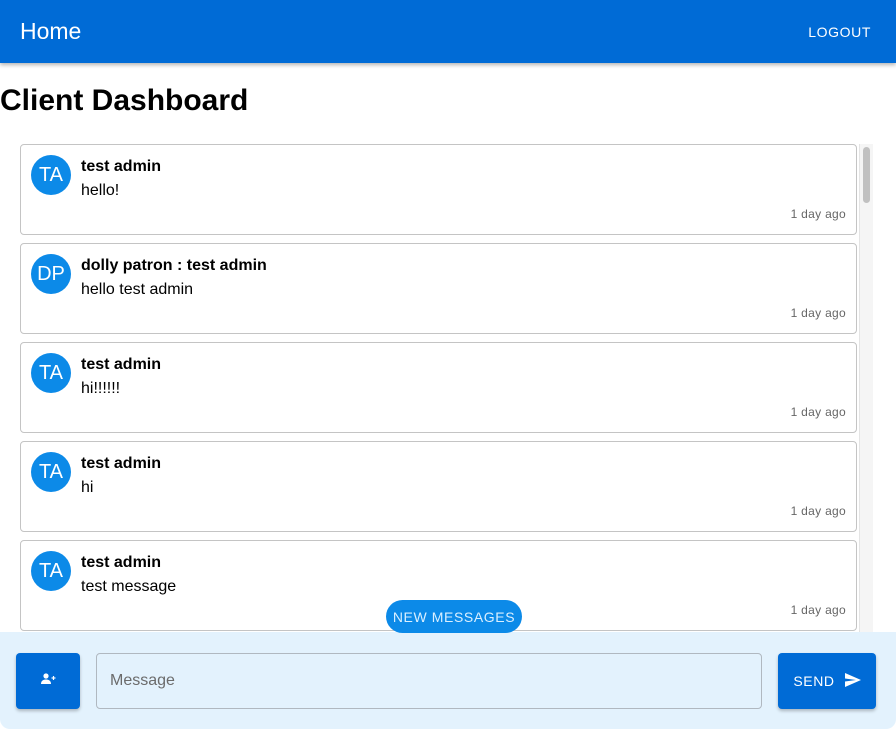  I want to click on send-icon, so click(852, 681).